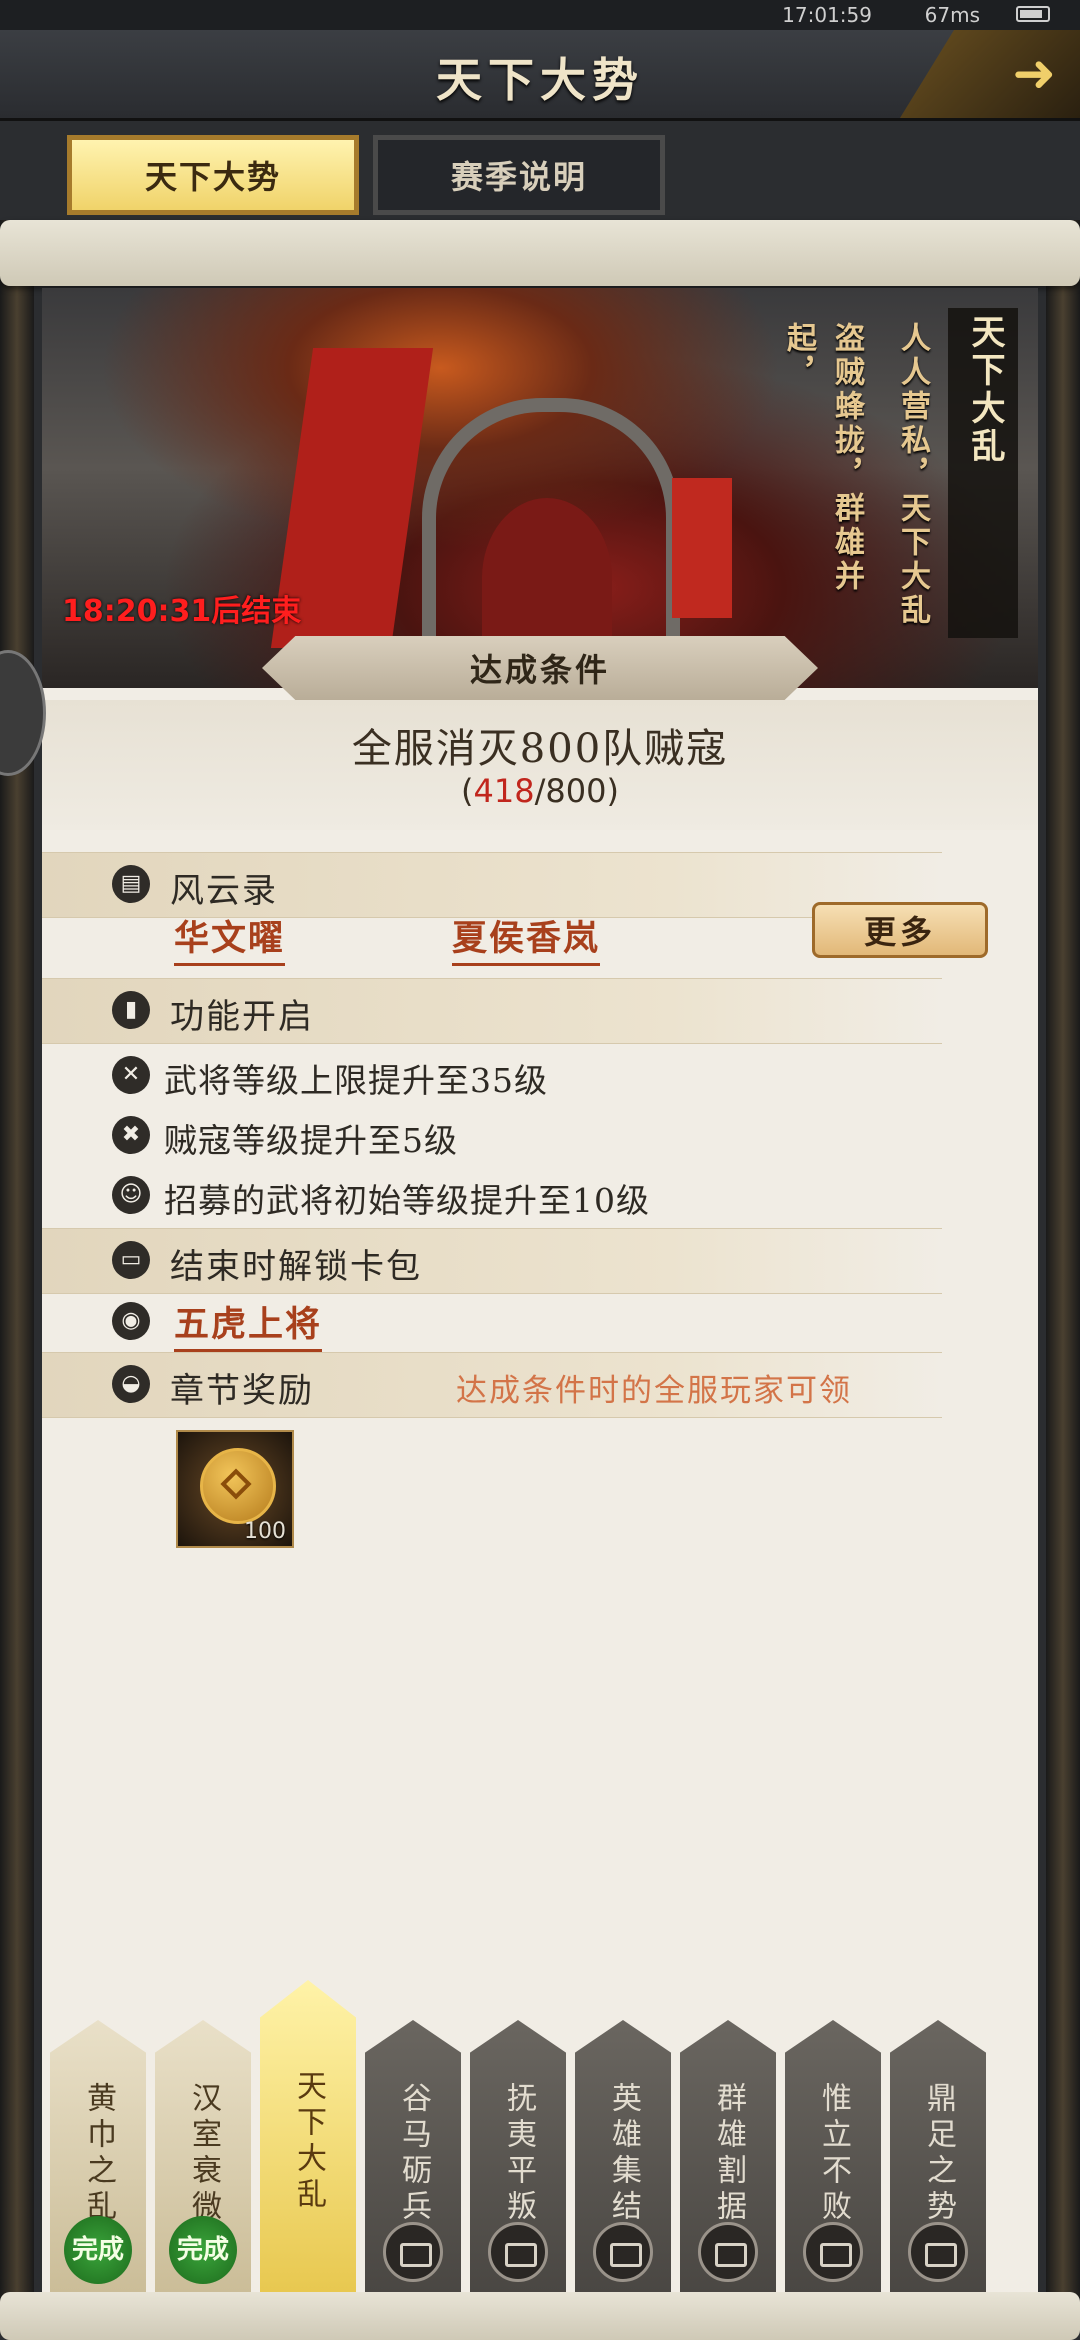 This screenshot has height=2340, width=1080. Describe the element at coordinates (576, 791) in the screenshot. I see `progress-total: 800` at that location.